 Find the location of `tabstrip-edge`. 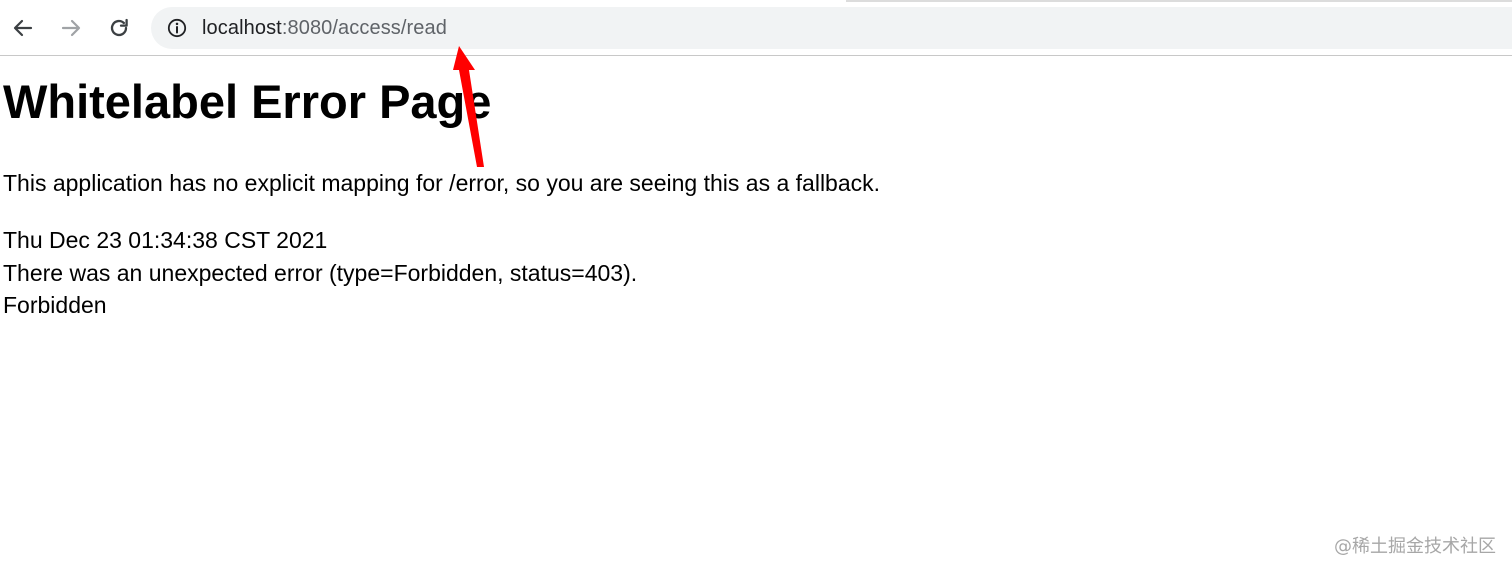

tabstrip-edge is located at coordinates (1179, 1).